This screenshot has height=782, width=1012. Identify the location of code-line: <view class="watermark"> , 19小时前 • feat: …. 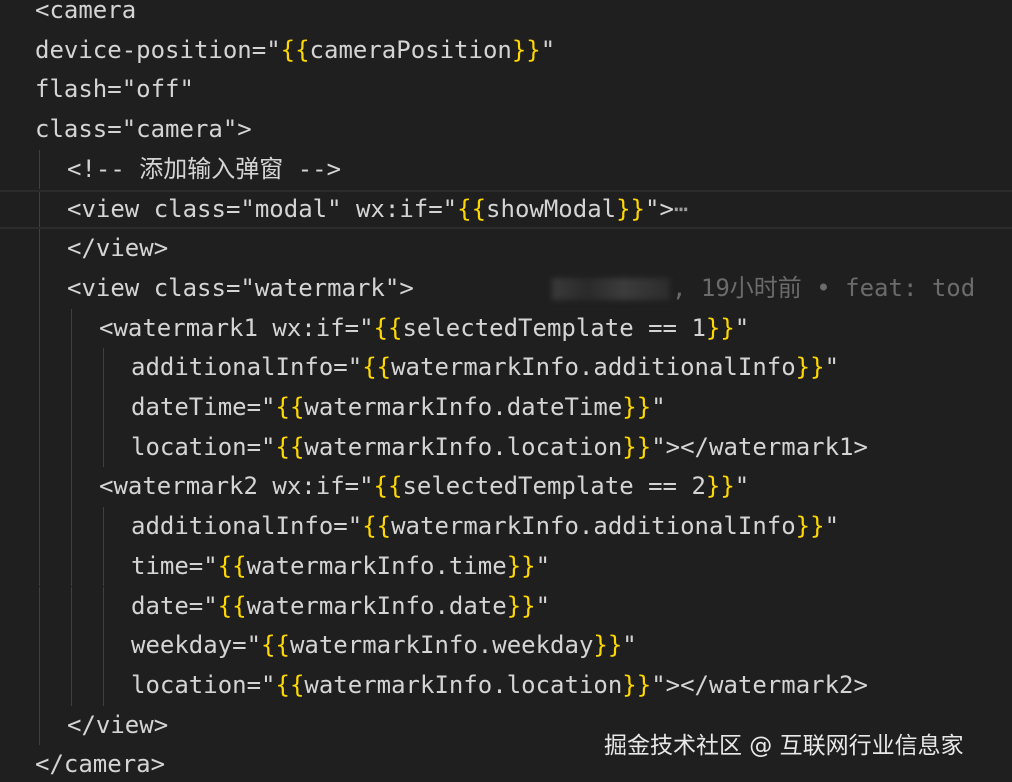
(506, 288).